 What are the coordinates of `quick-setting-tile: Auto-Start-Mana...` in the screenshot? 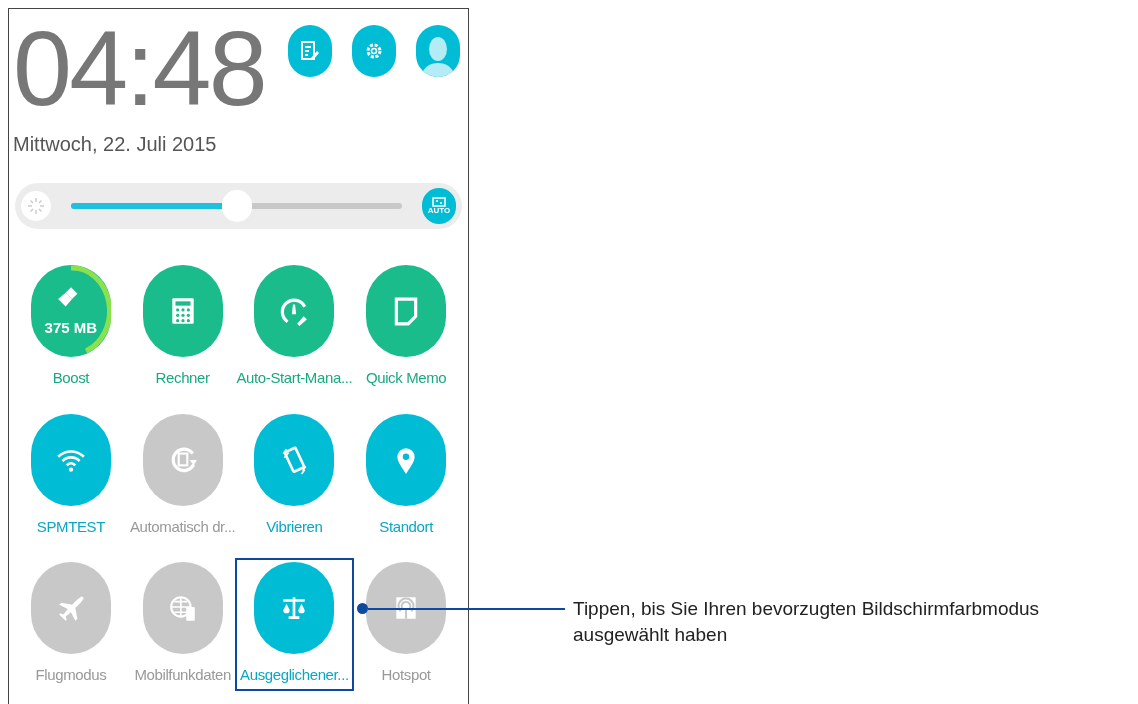 It's located at (294, 327).